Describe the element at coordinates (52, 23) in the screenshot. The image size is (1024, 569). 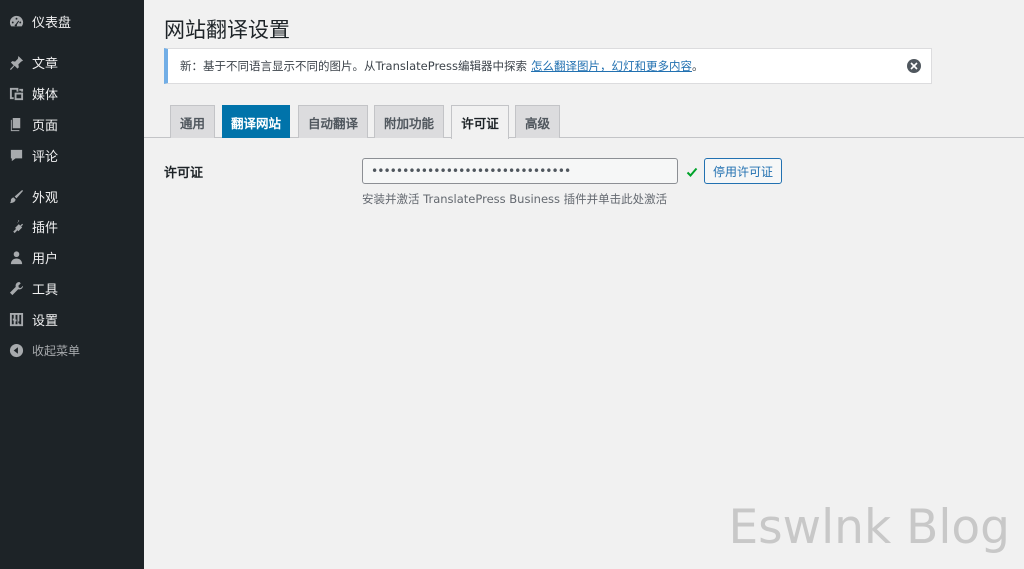
I see `sidebar-item-label: 仪表盘` at that location.